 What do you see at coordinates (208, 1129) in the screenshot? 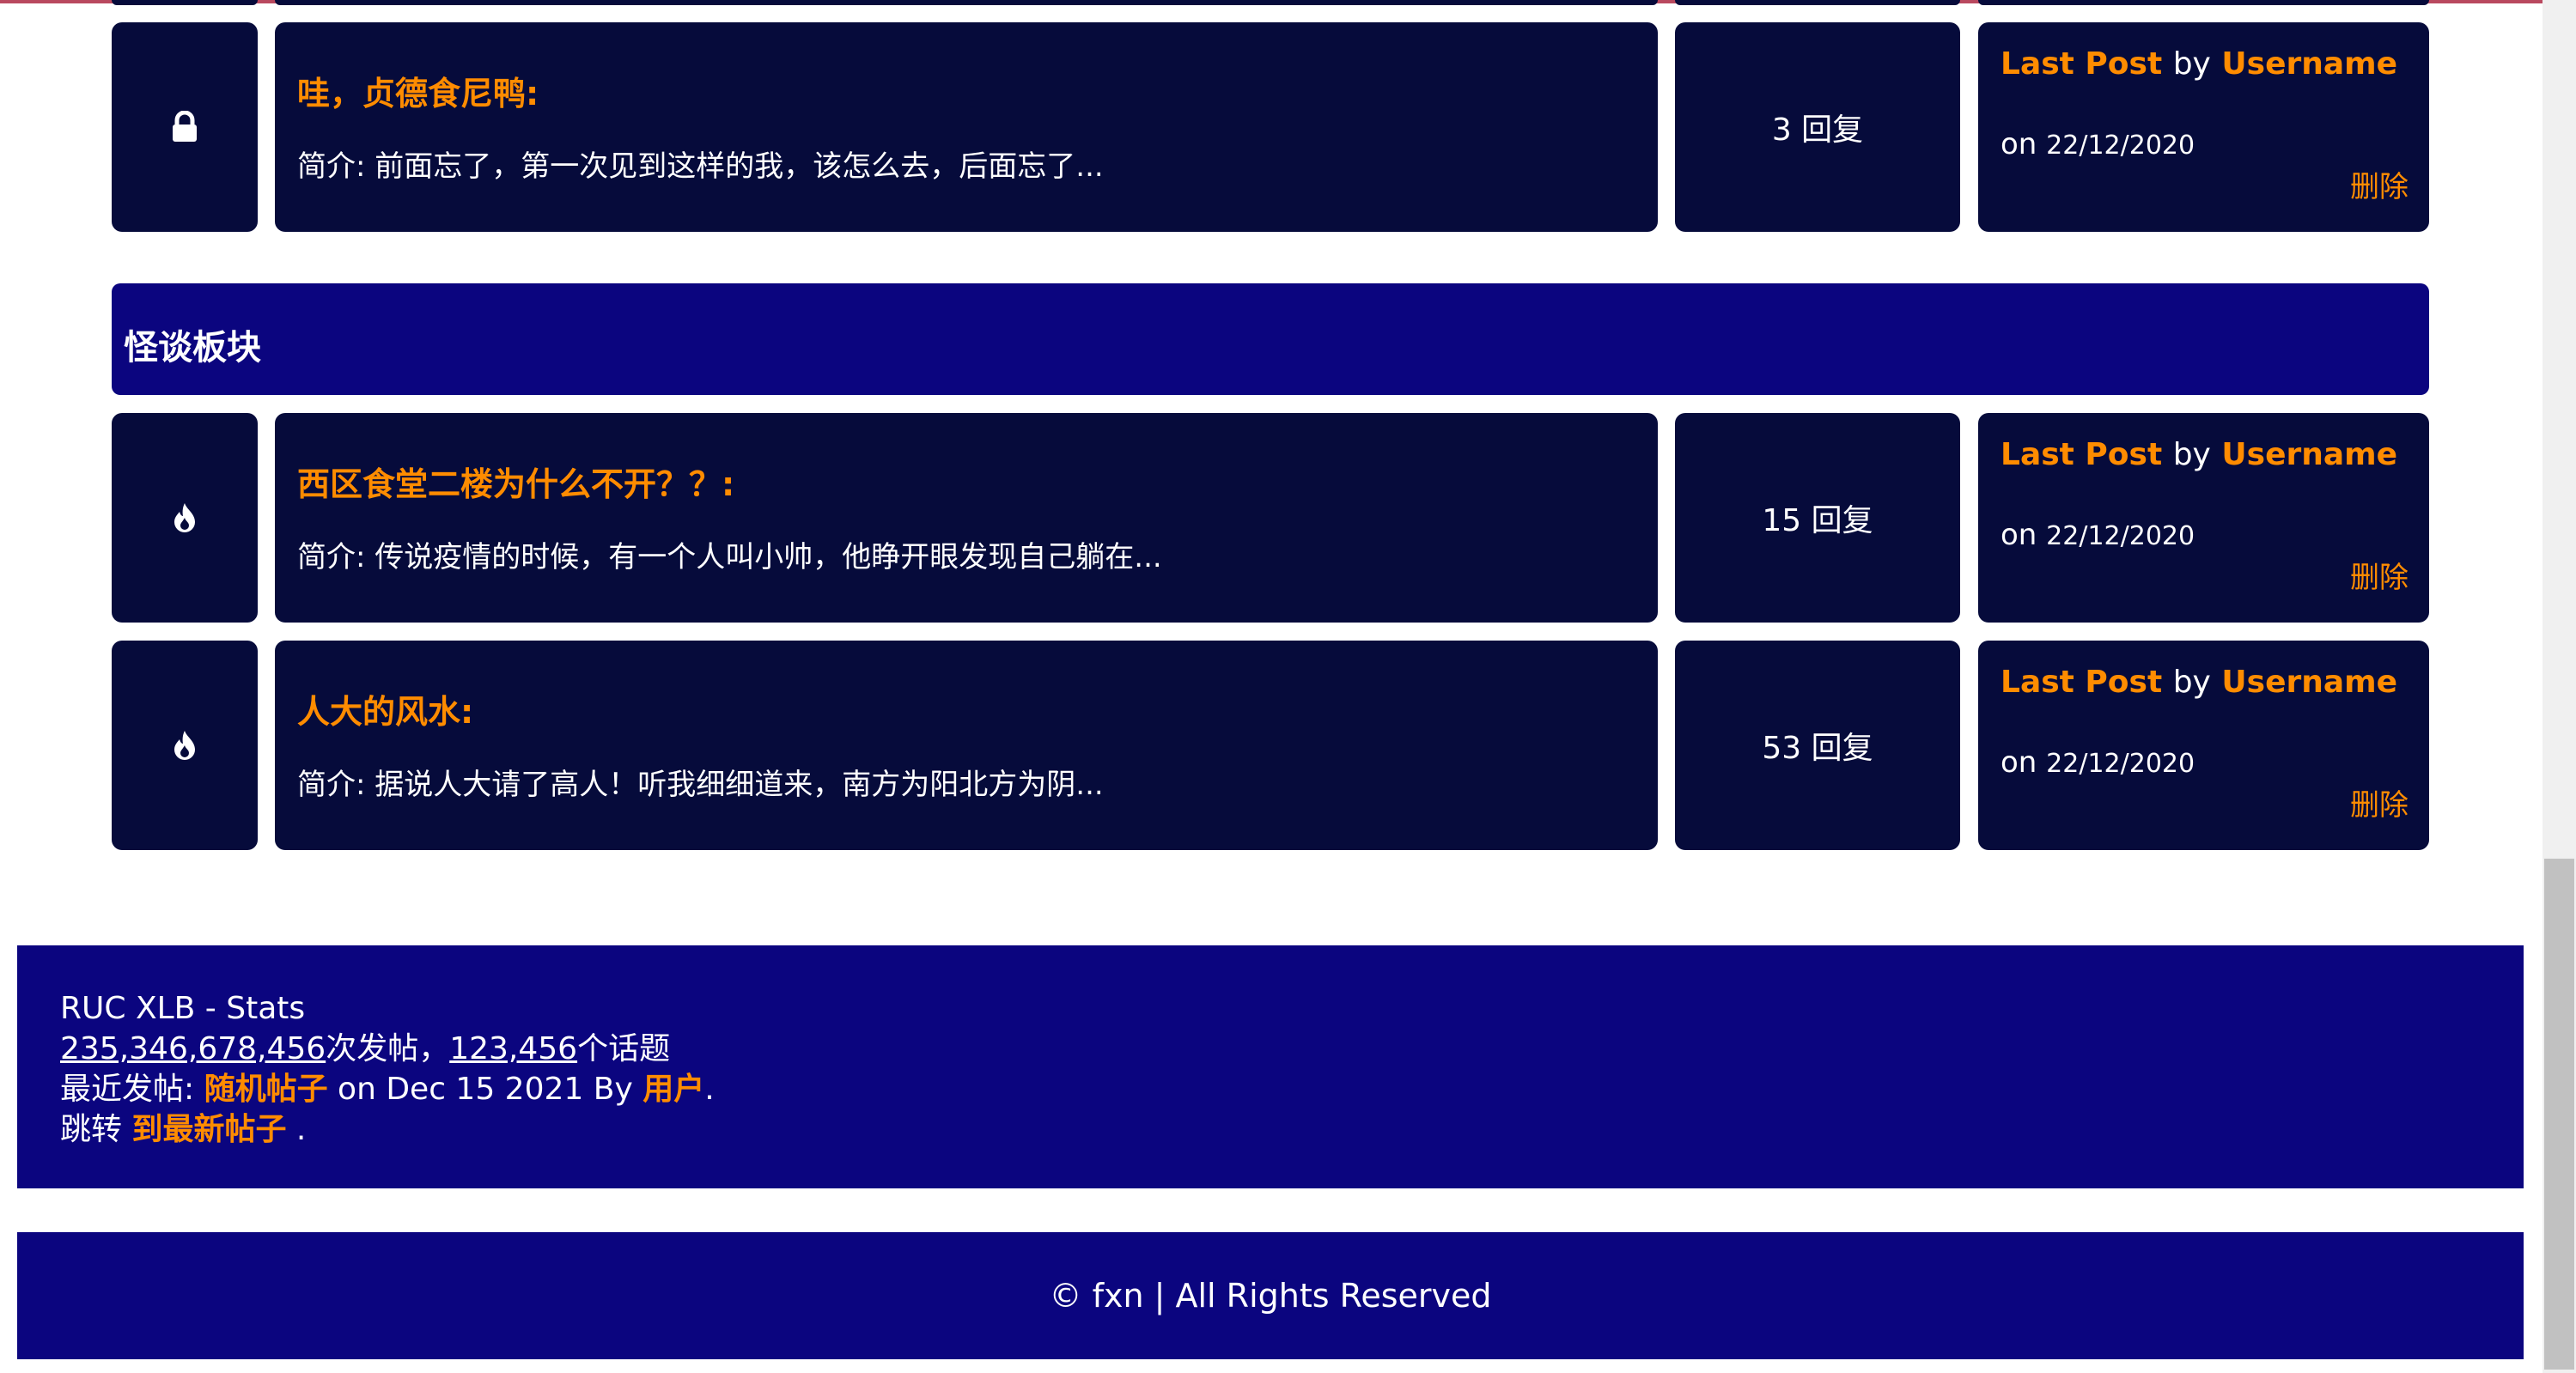
I see `jump-latest-link: 到最新帖子` at bounding box center [208, 1129].